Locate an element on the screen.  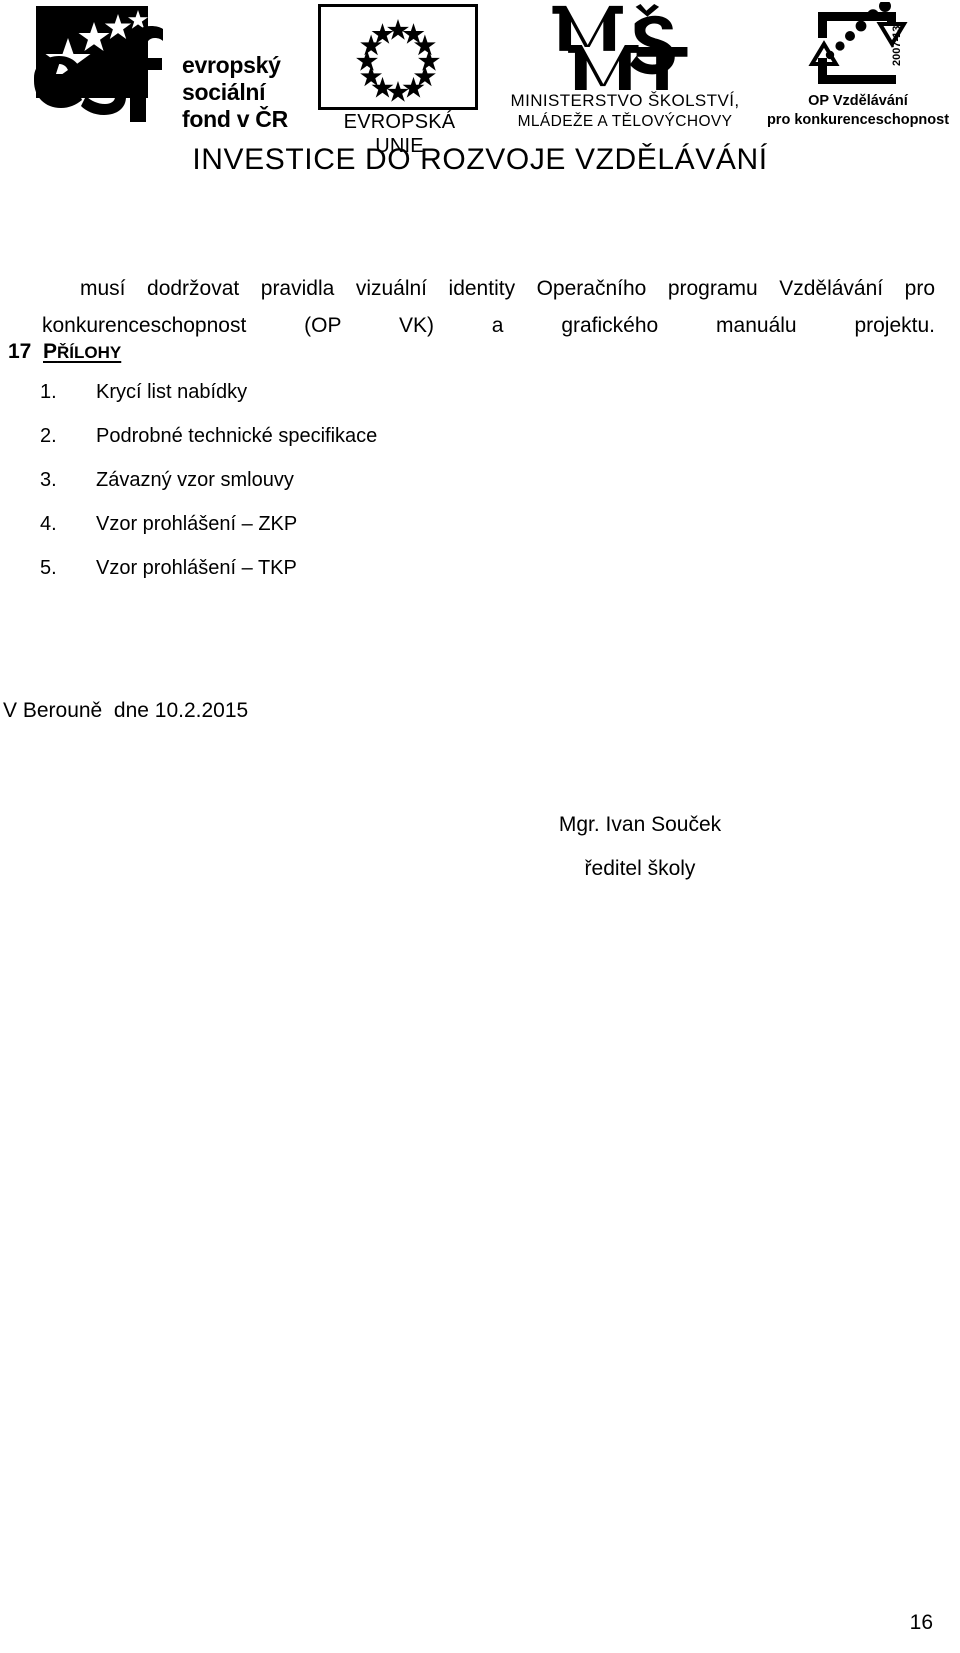
list-item-label: Podrobné technické specifikace is located at coordinates (237, 436).